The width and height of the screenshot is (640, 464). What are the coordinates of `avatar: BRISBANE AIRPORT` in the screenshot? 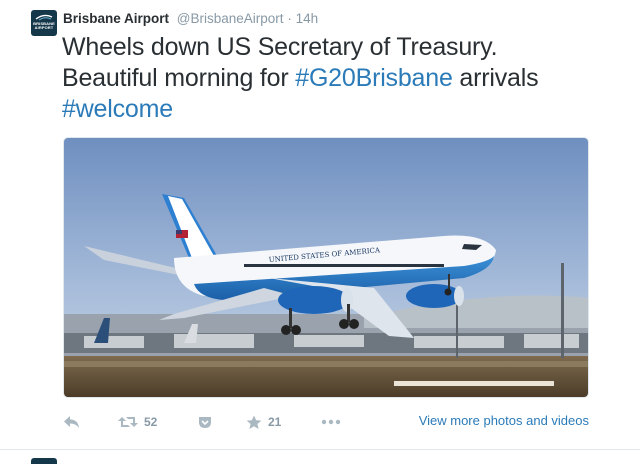 It's located at (44, 23).